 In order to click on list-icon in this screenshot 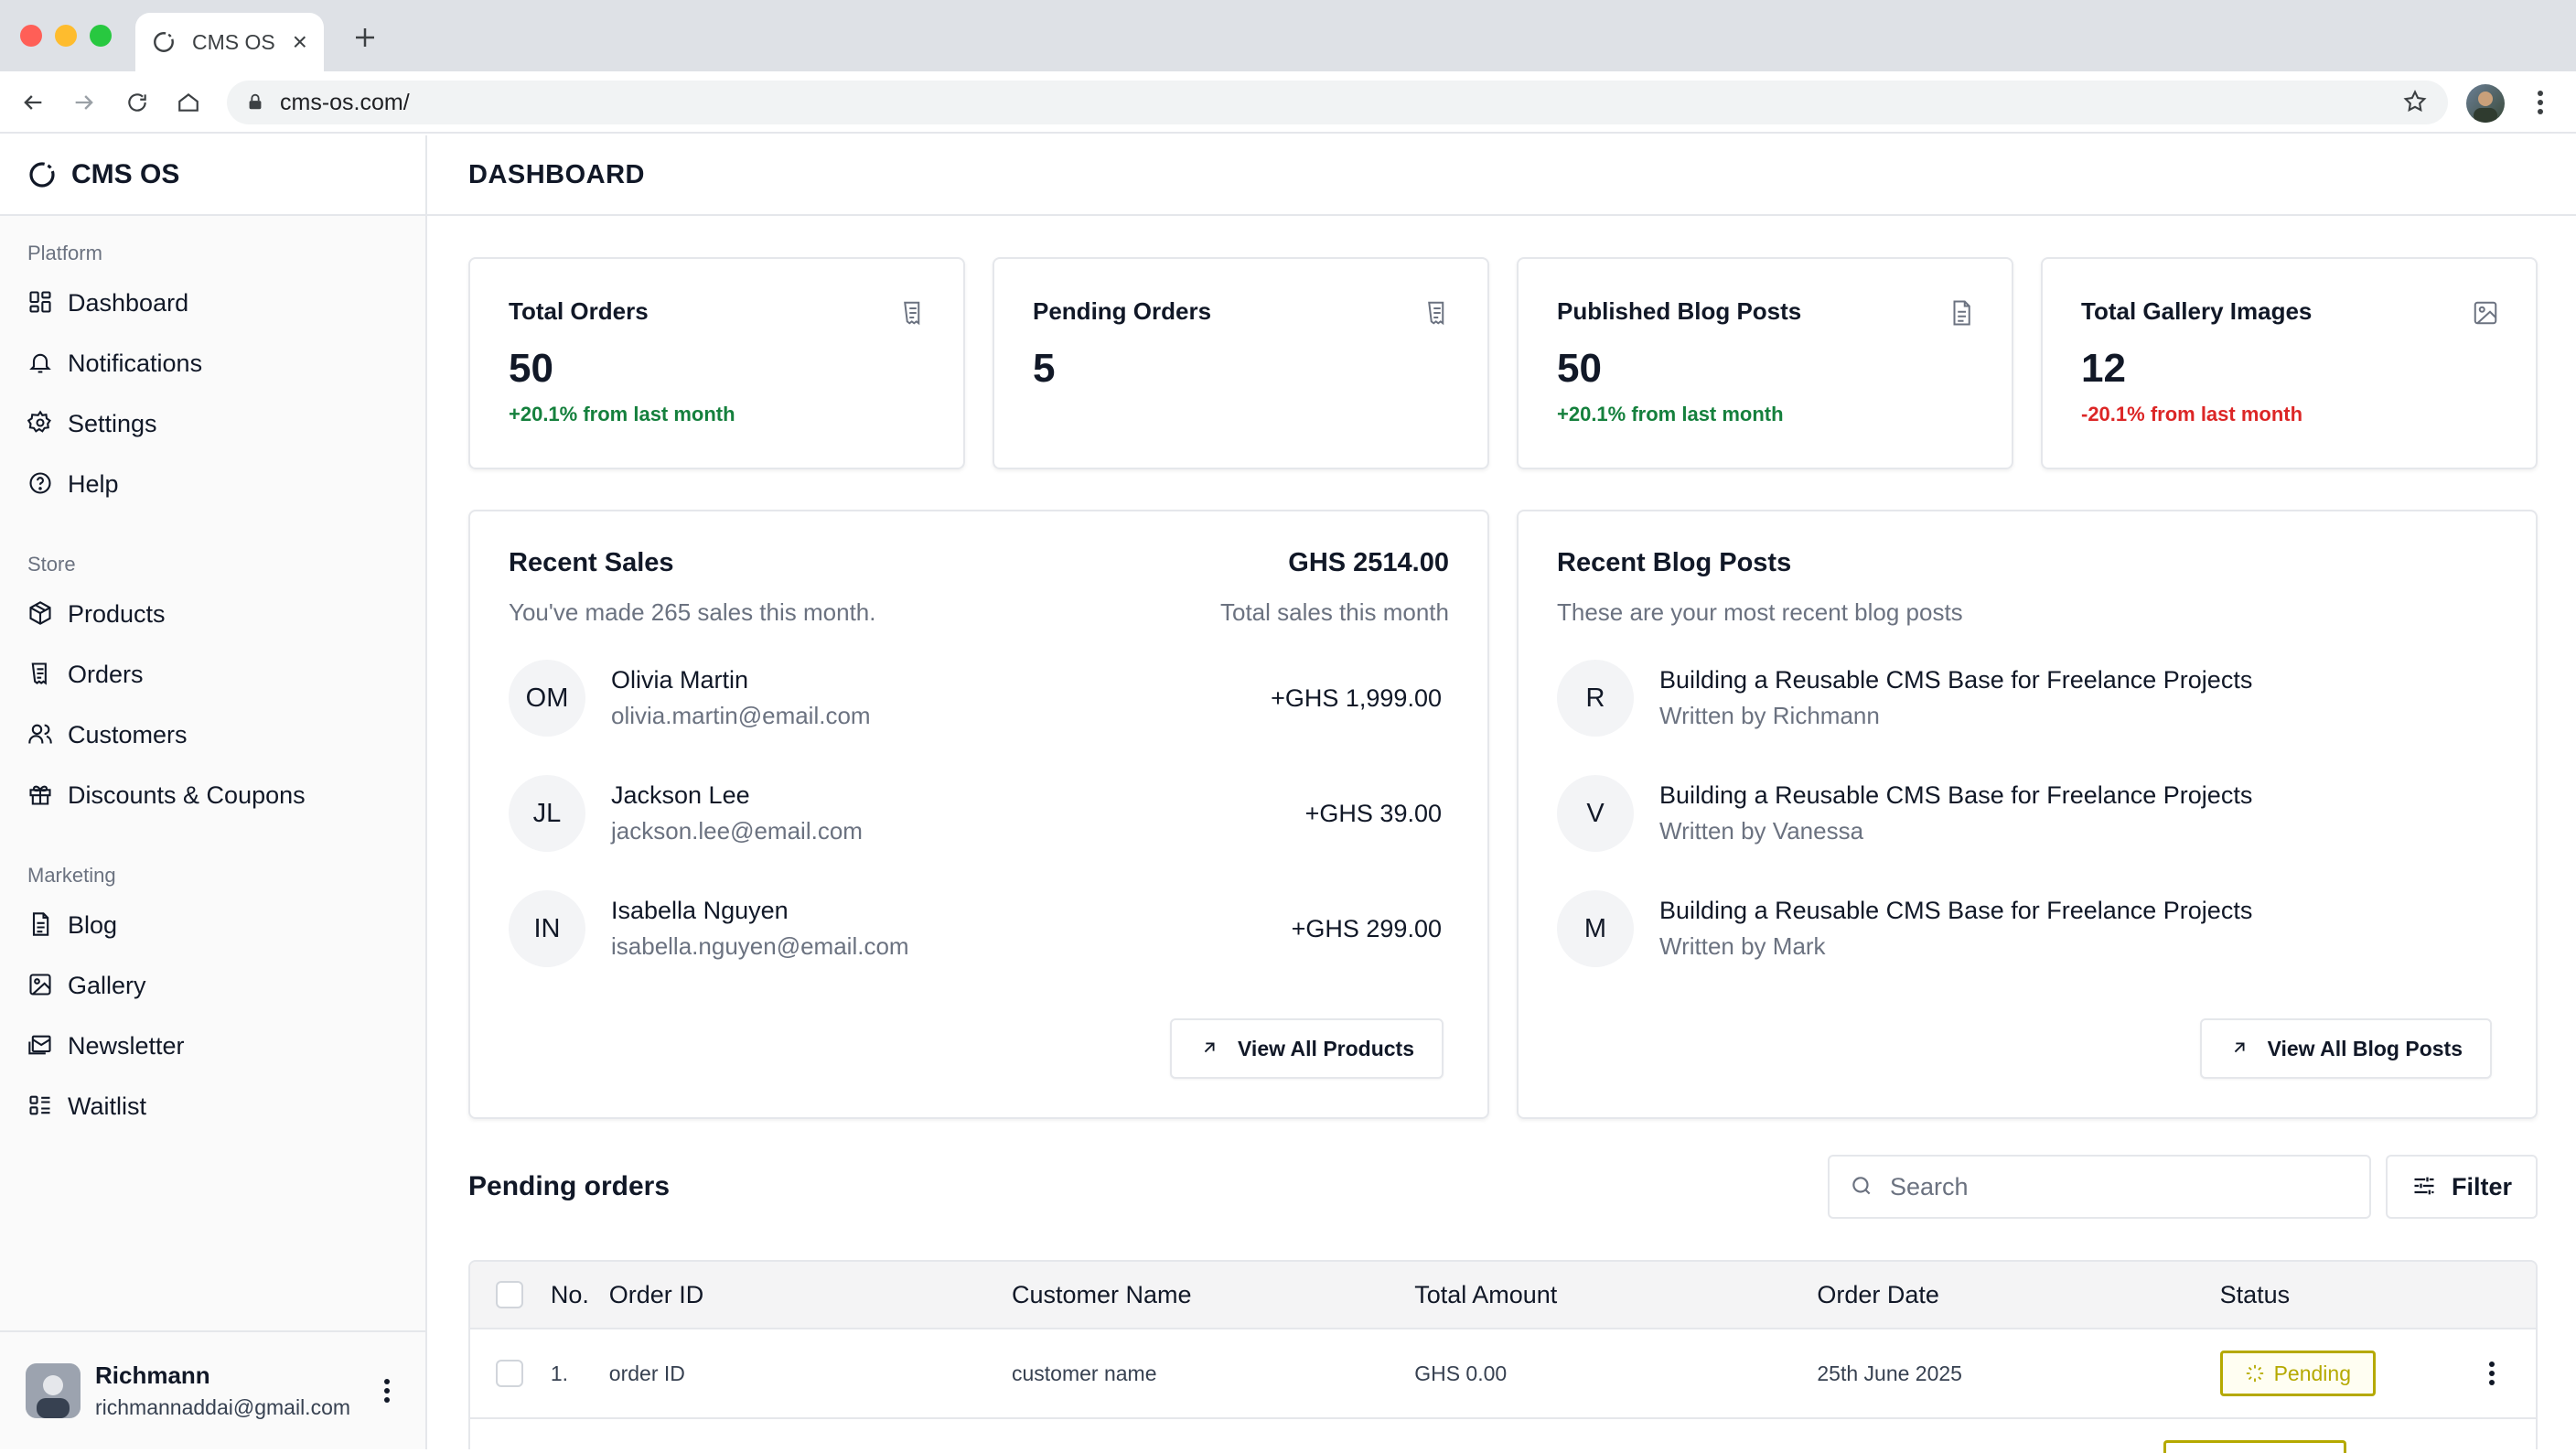, I will do `click(41, 1106)`.